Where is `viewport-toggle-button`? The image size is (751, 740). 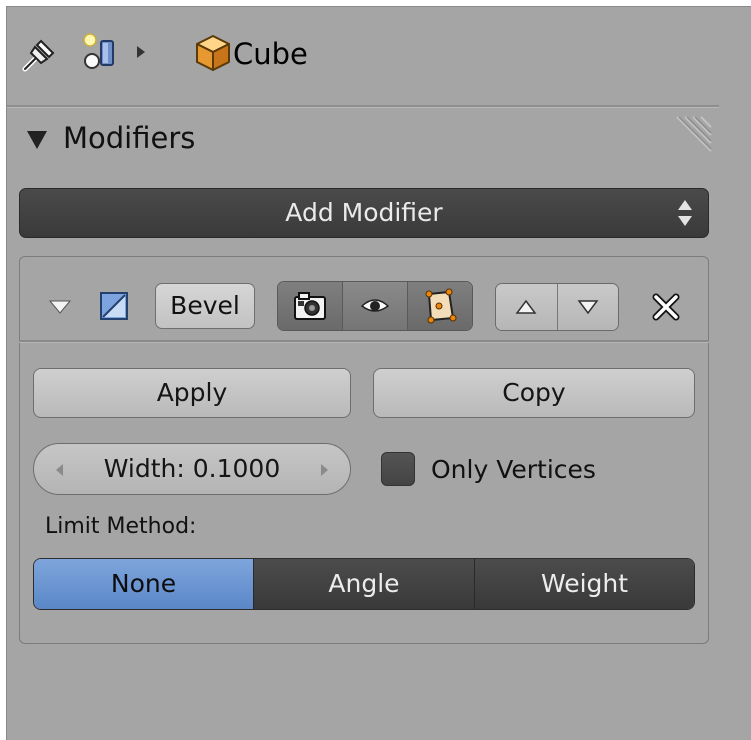 viewport-toggle-button is located at coordinates (375, 306).